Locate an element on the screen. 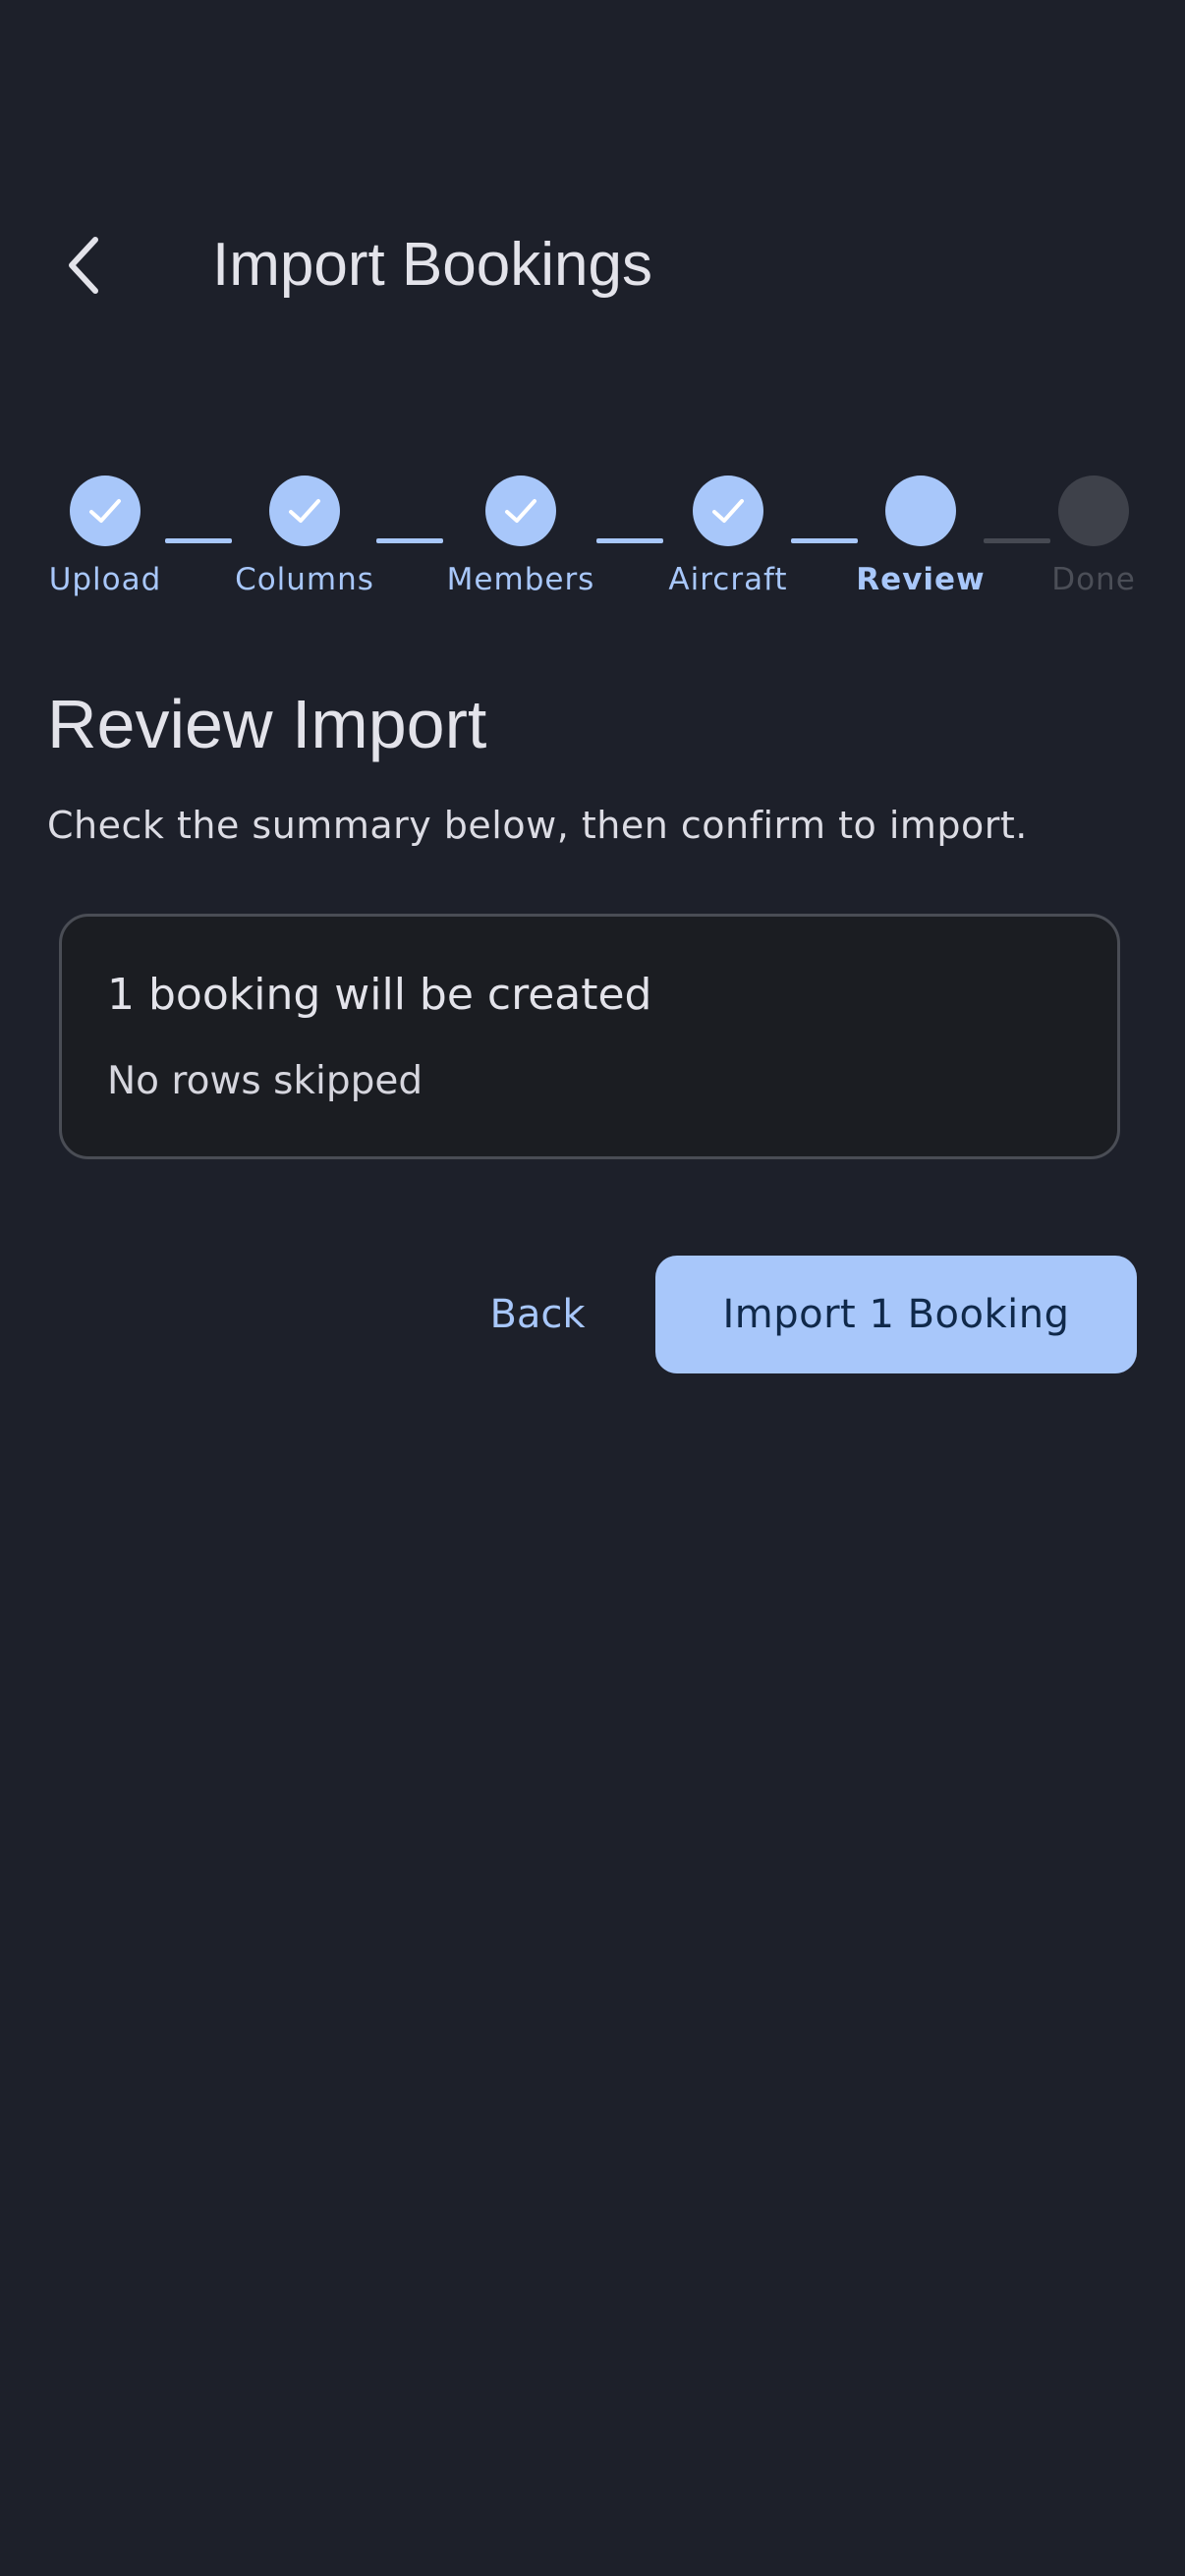 The image size is (1185, 2576). step-label: Review is located at coordinates (921, 579).